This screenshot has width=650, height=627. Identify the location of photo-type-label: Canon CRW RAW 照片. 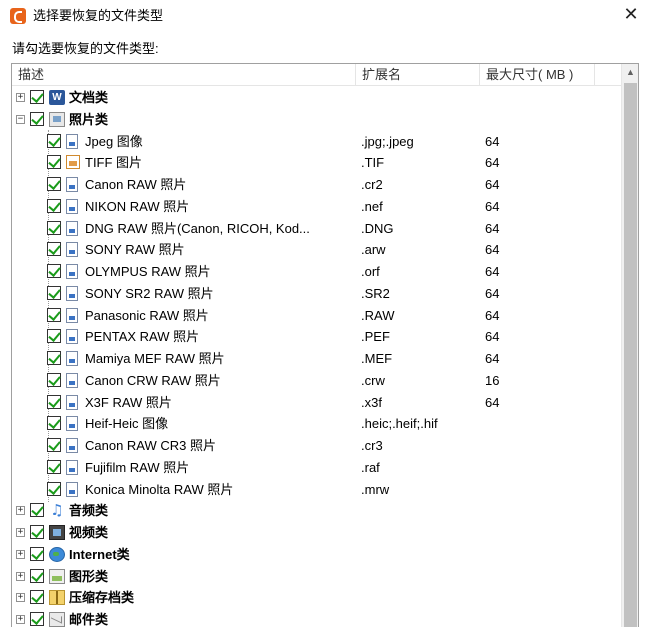
(153, 380).